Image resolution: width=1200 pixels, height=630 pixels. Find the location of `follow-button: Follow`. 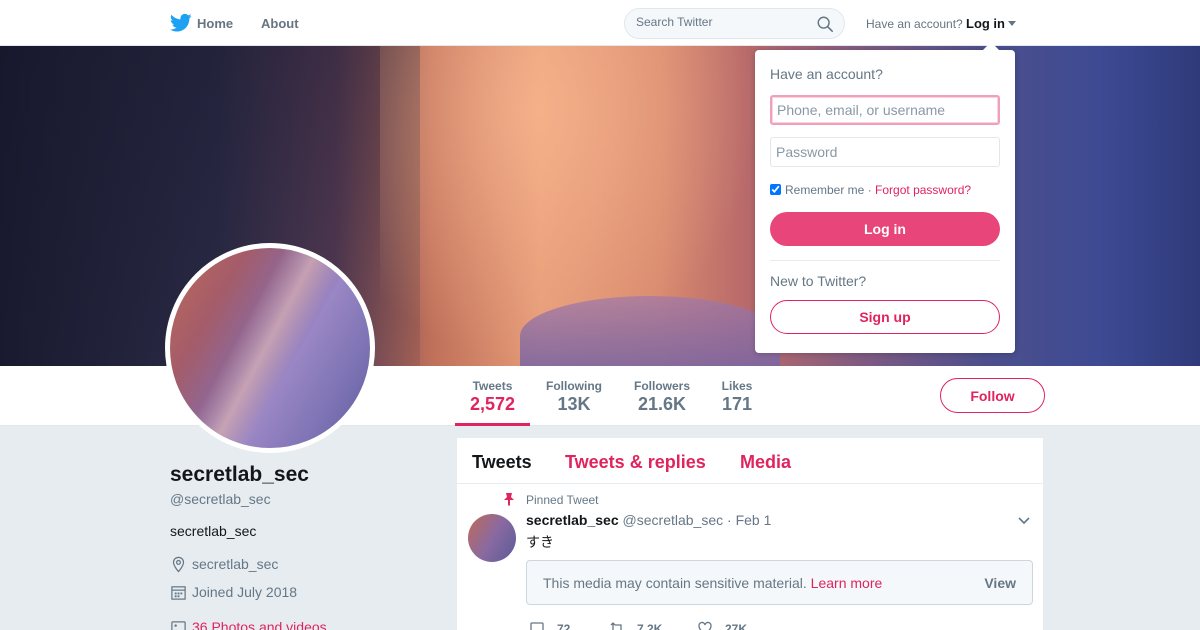

follow-button: Follow is located at coordinates (992, 395).